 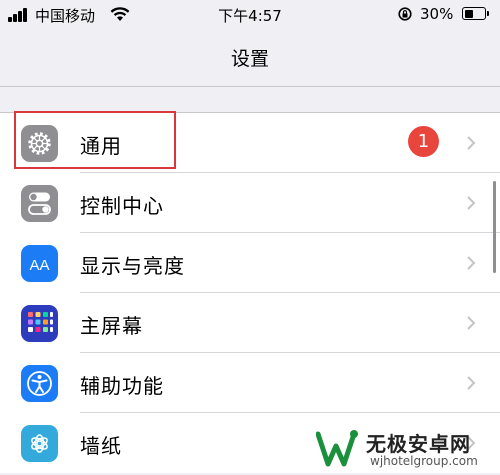 What do you see at coordinates (250, 203) in the screenshot?
I see `settings-item-control-center: 控制中心` at bounding box center [250, 203].